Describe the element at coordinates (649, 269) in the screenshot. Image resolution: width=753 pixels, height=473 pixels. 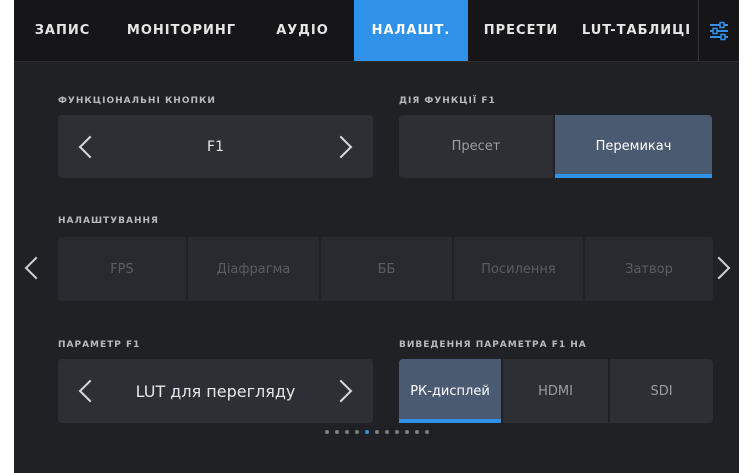
I see `setting-shutter-button: Затвор` at that location.